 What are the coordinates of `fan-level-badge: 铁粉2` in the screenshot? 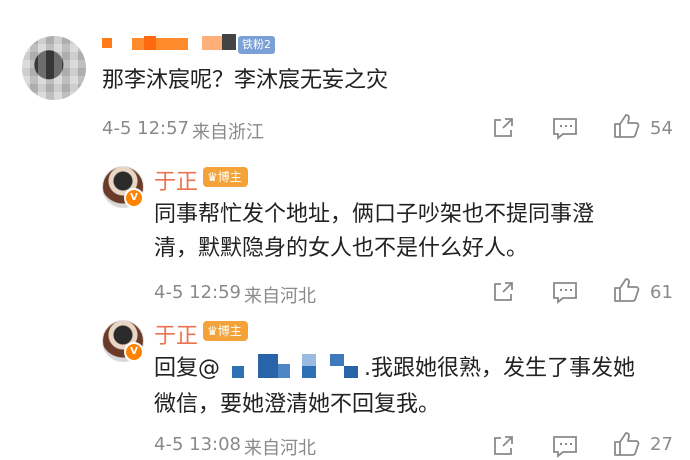 It's located at (256, 45).